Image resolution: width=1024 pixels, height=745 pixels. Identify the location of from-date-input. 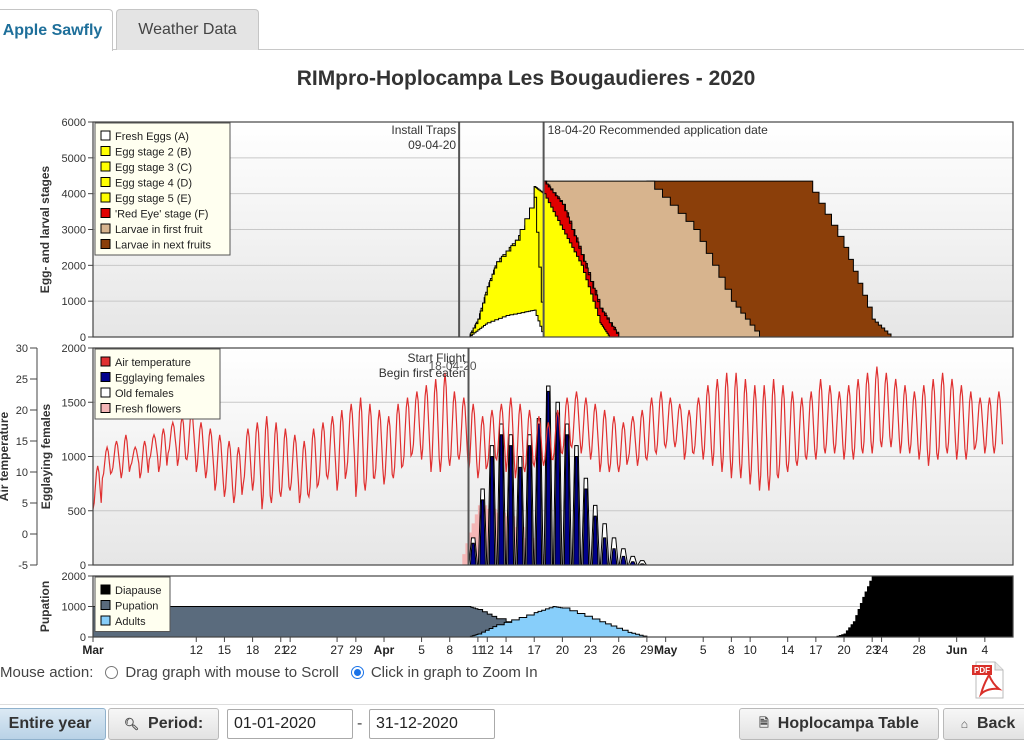
(290, 724).